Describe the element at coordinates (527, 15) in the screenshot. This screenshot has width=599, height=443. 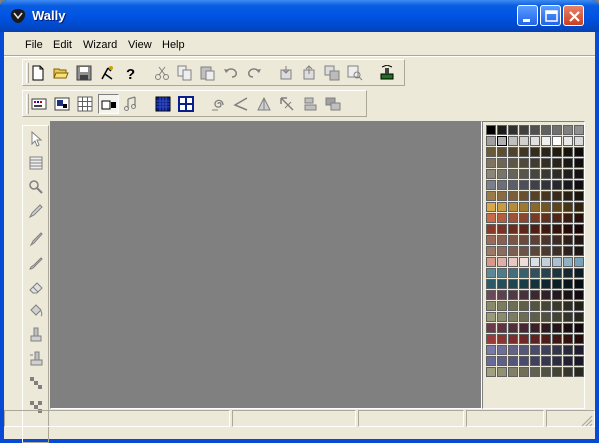
I see `minimize-button` at that location.